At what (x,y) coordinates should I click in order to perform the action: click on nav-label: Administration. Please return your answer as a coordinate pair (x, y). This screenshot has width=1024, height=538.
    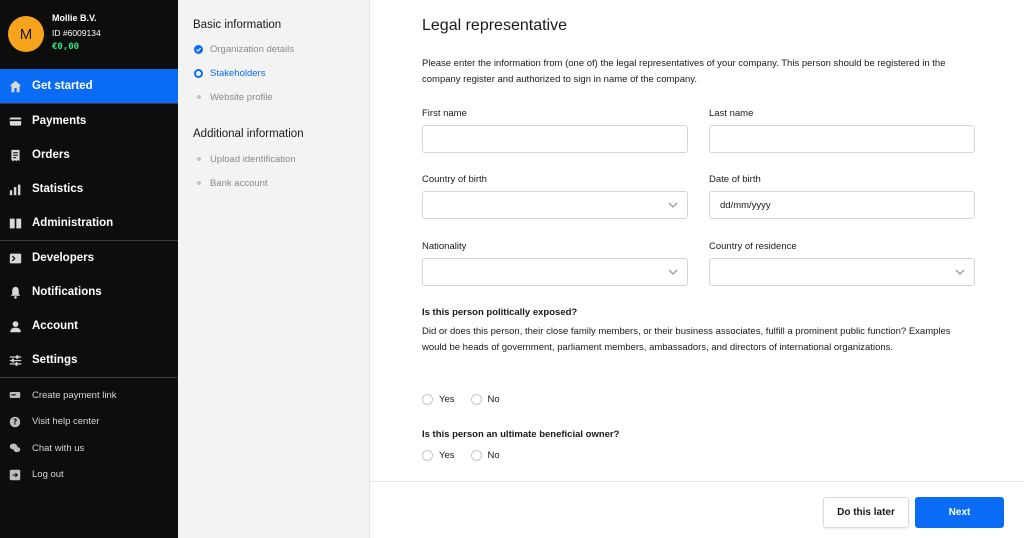
    Looking at the image, I should click on (73, 223).